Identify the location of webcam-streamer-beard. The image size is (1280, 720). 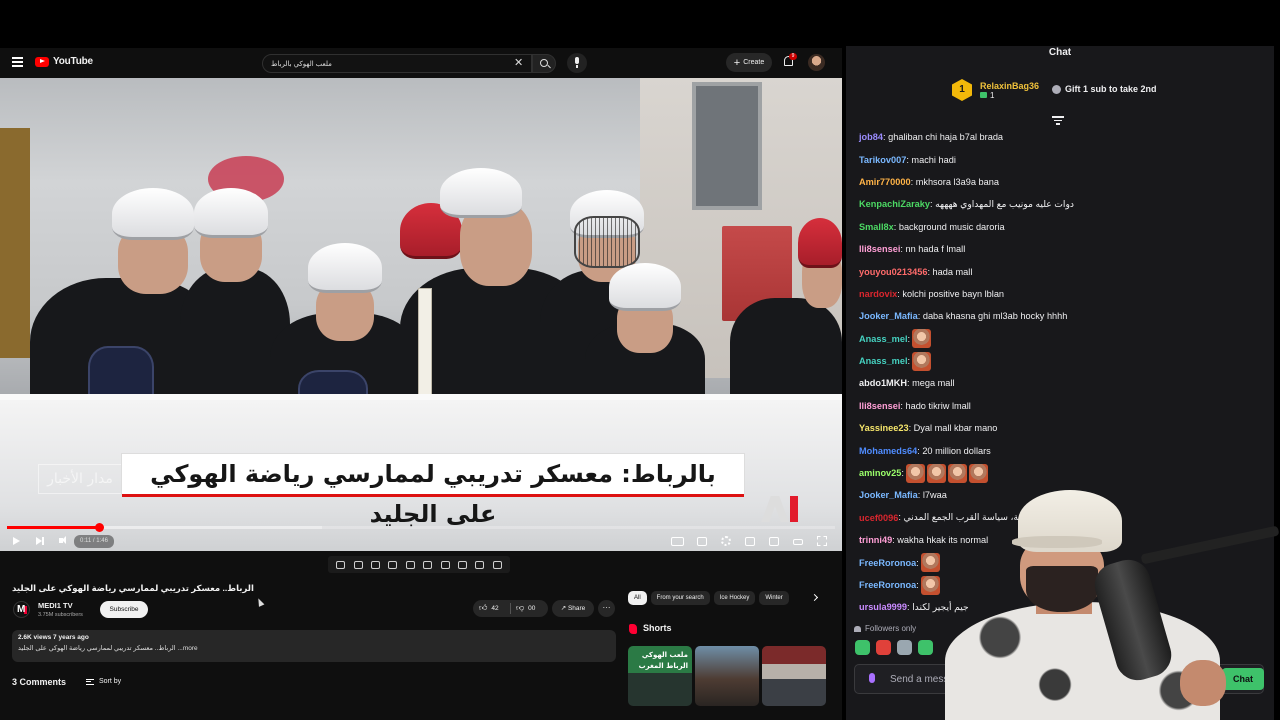
(1062, 589).